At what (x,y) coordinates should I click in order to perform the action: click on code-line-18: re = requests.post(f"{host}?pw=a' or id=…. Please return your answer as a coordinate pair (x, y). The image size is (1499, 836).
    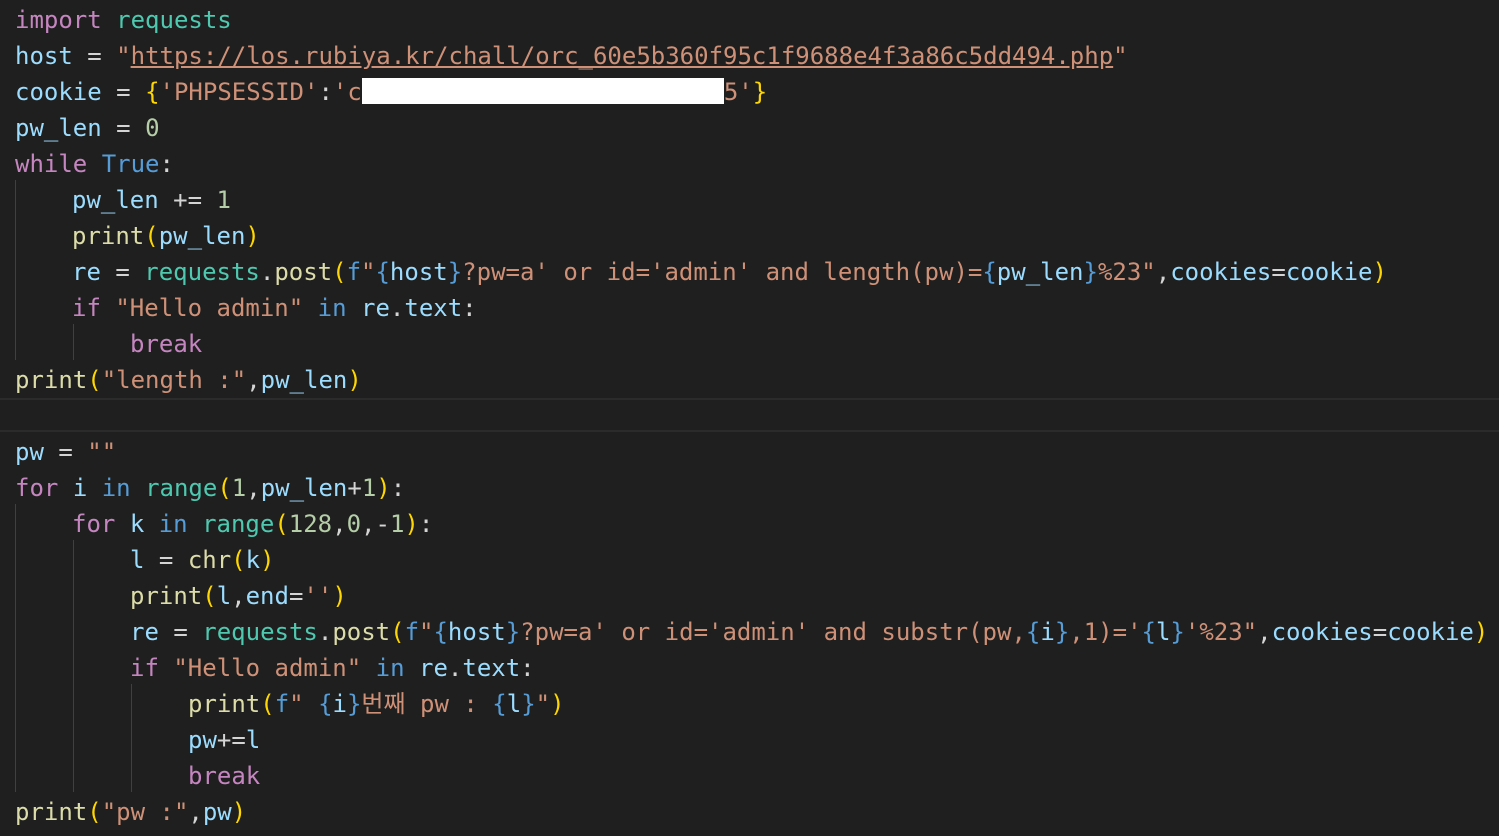
    Looking at the image, I should click on (809, 632).